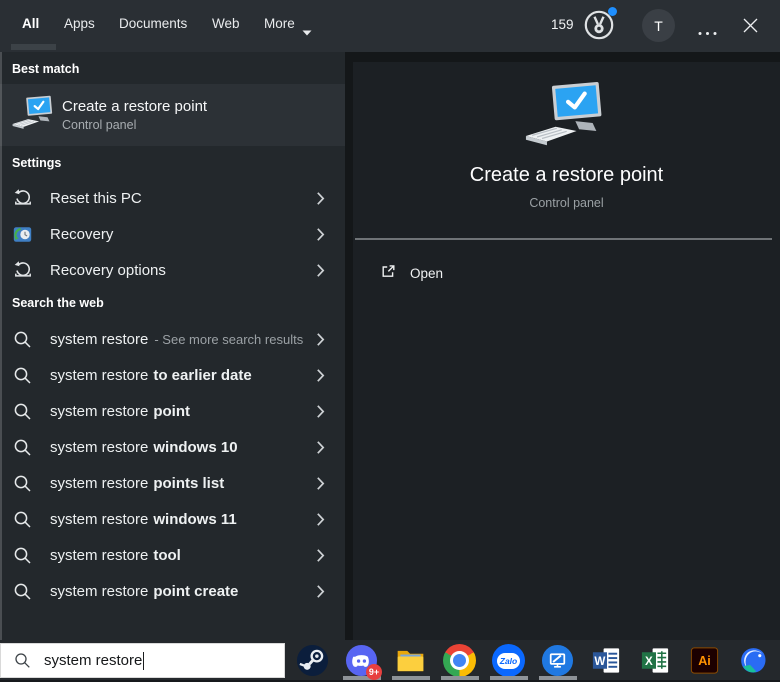 Image resolution: width=780 pixels, height=682 pixels. I want to click on web-suggestion: system restore windows 11, so click(172, 519).